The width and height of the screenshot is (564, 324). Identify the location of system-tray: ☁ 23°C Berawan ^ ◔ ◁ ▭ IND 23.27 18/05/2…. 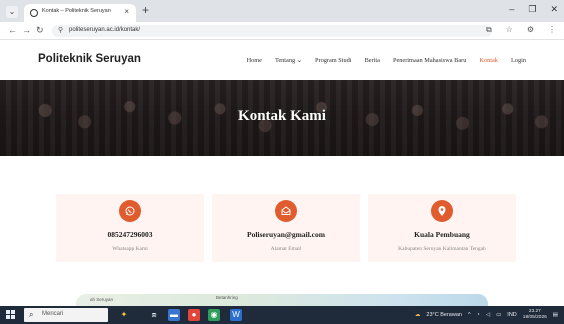
(486, 315).